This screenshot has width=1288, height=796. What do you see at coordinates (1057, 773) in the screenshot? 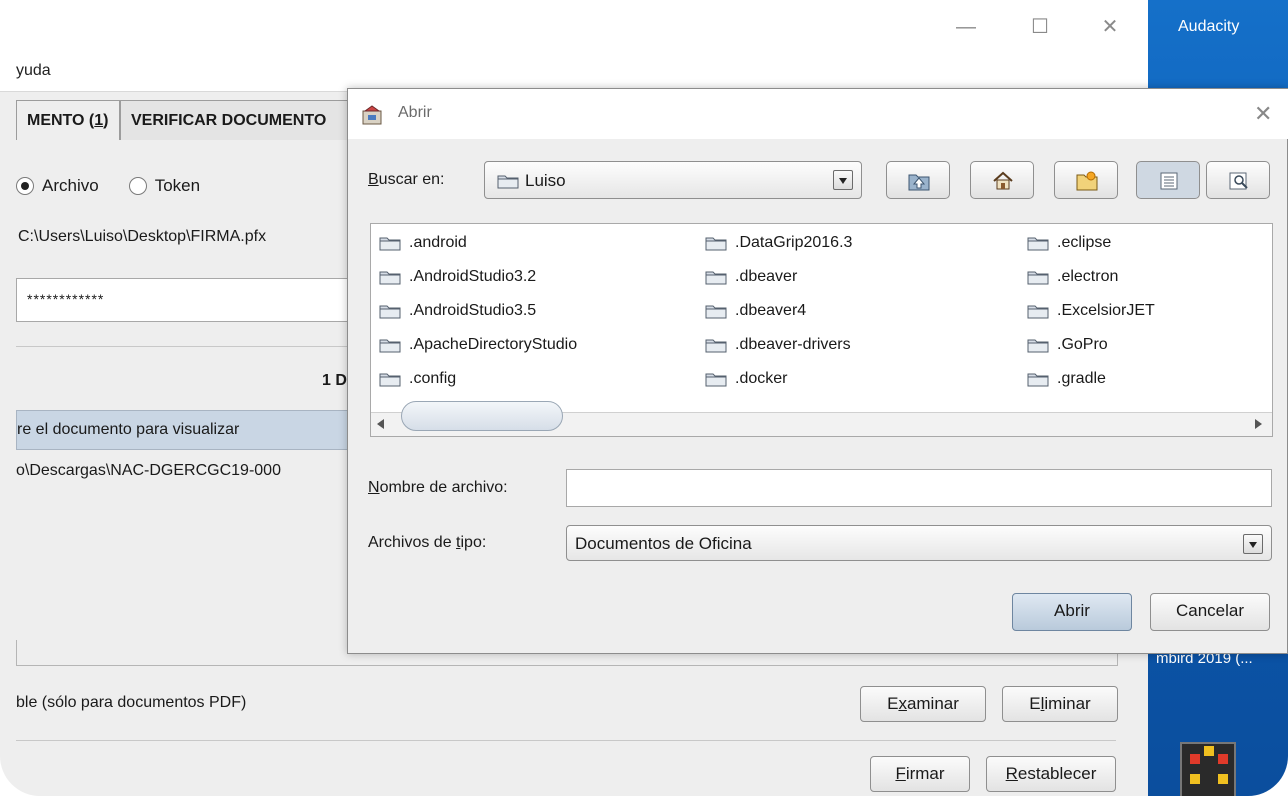
I see `btn-text: establecer` at bounding box center [1057, 773].